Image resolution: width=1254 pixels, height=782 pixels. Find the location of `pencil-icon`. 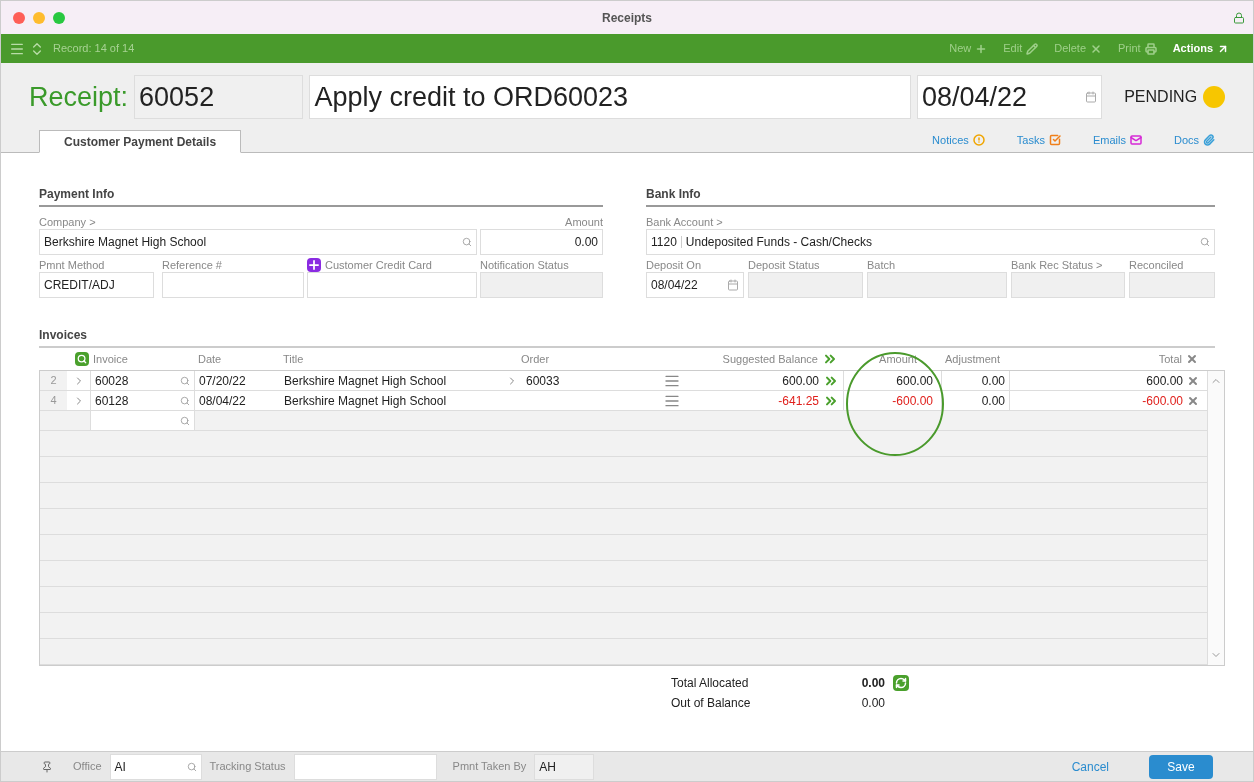

pencil-icon is located at coordinates (1032, 48).